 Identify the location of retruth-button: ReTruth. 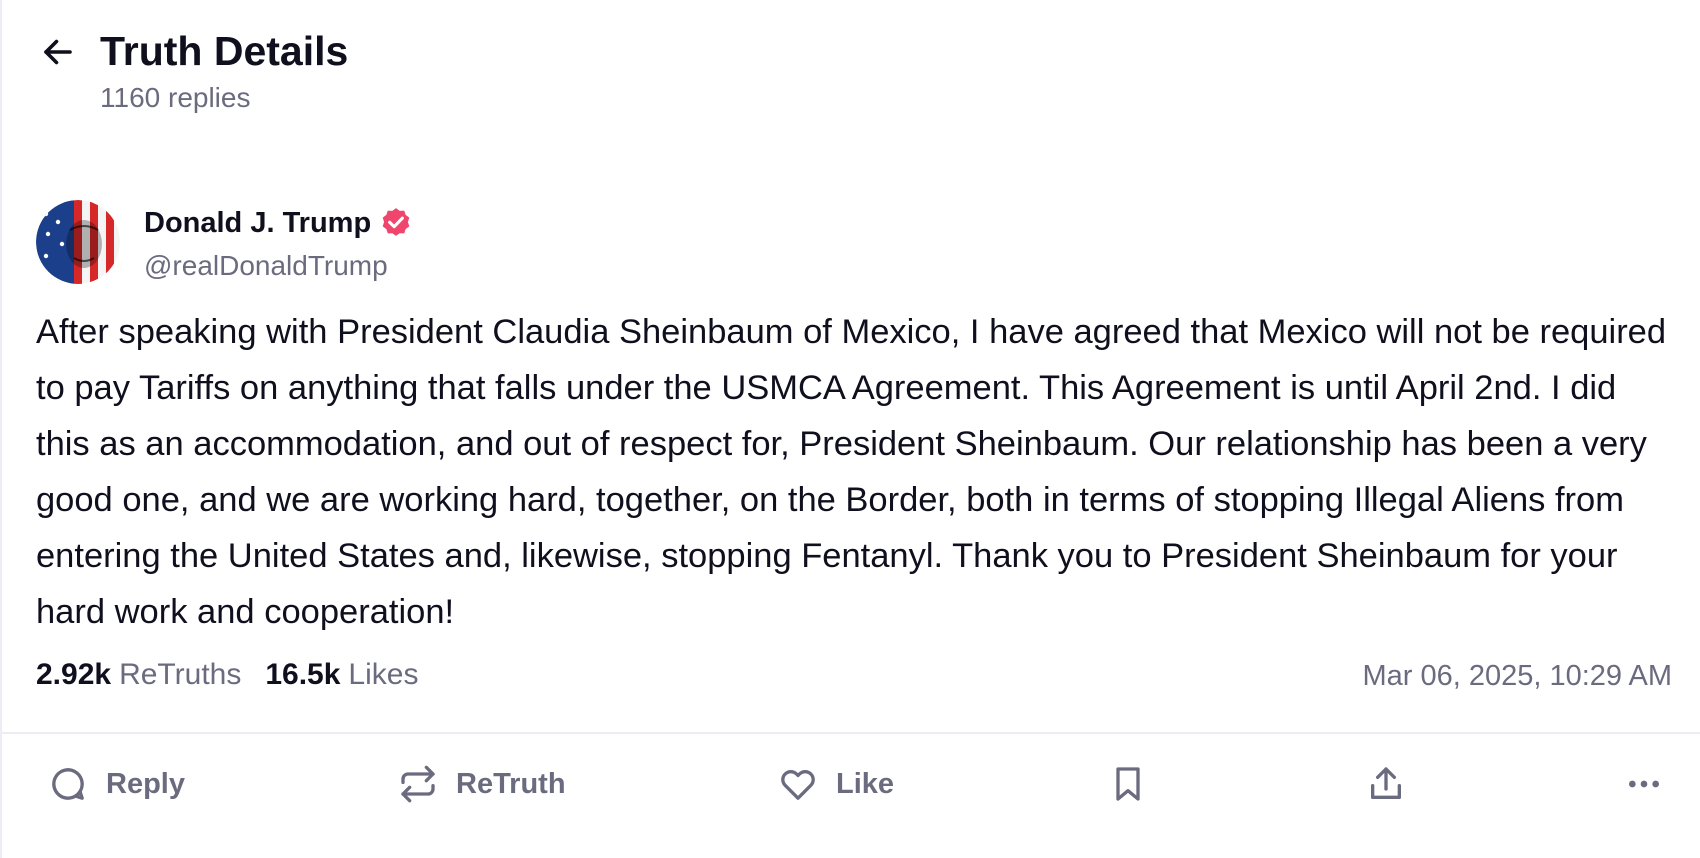
(481, 784).